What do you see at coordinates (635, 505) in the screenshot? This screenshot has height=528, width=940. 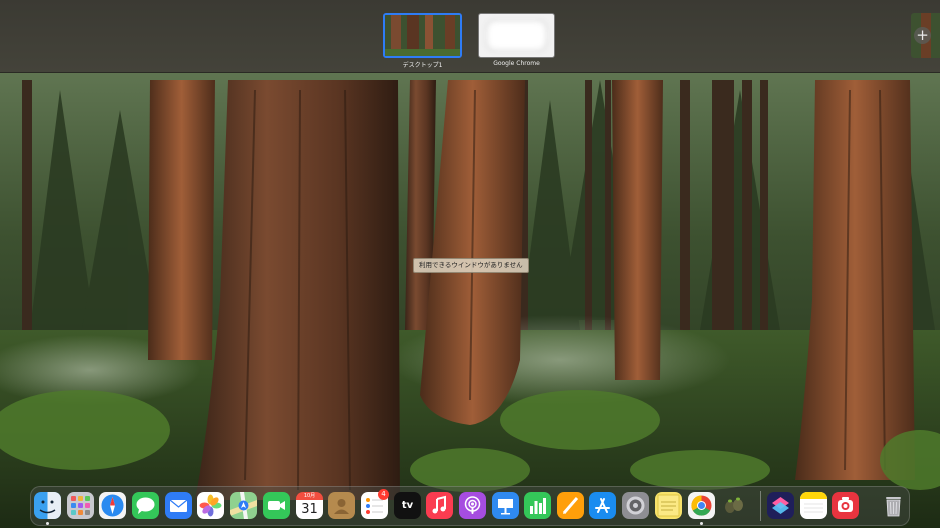 I see `system-settings-icon` at bounding box center [635, 505].